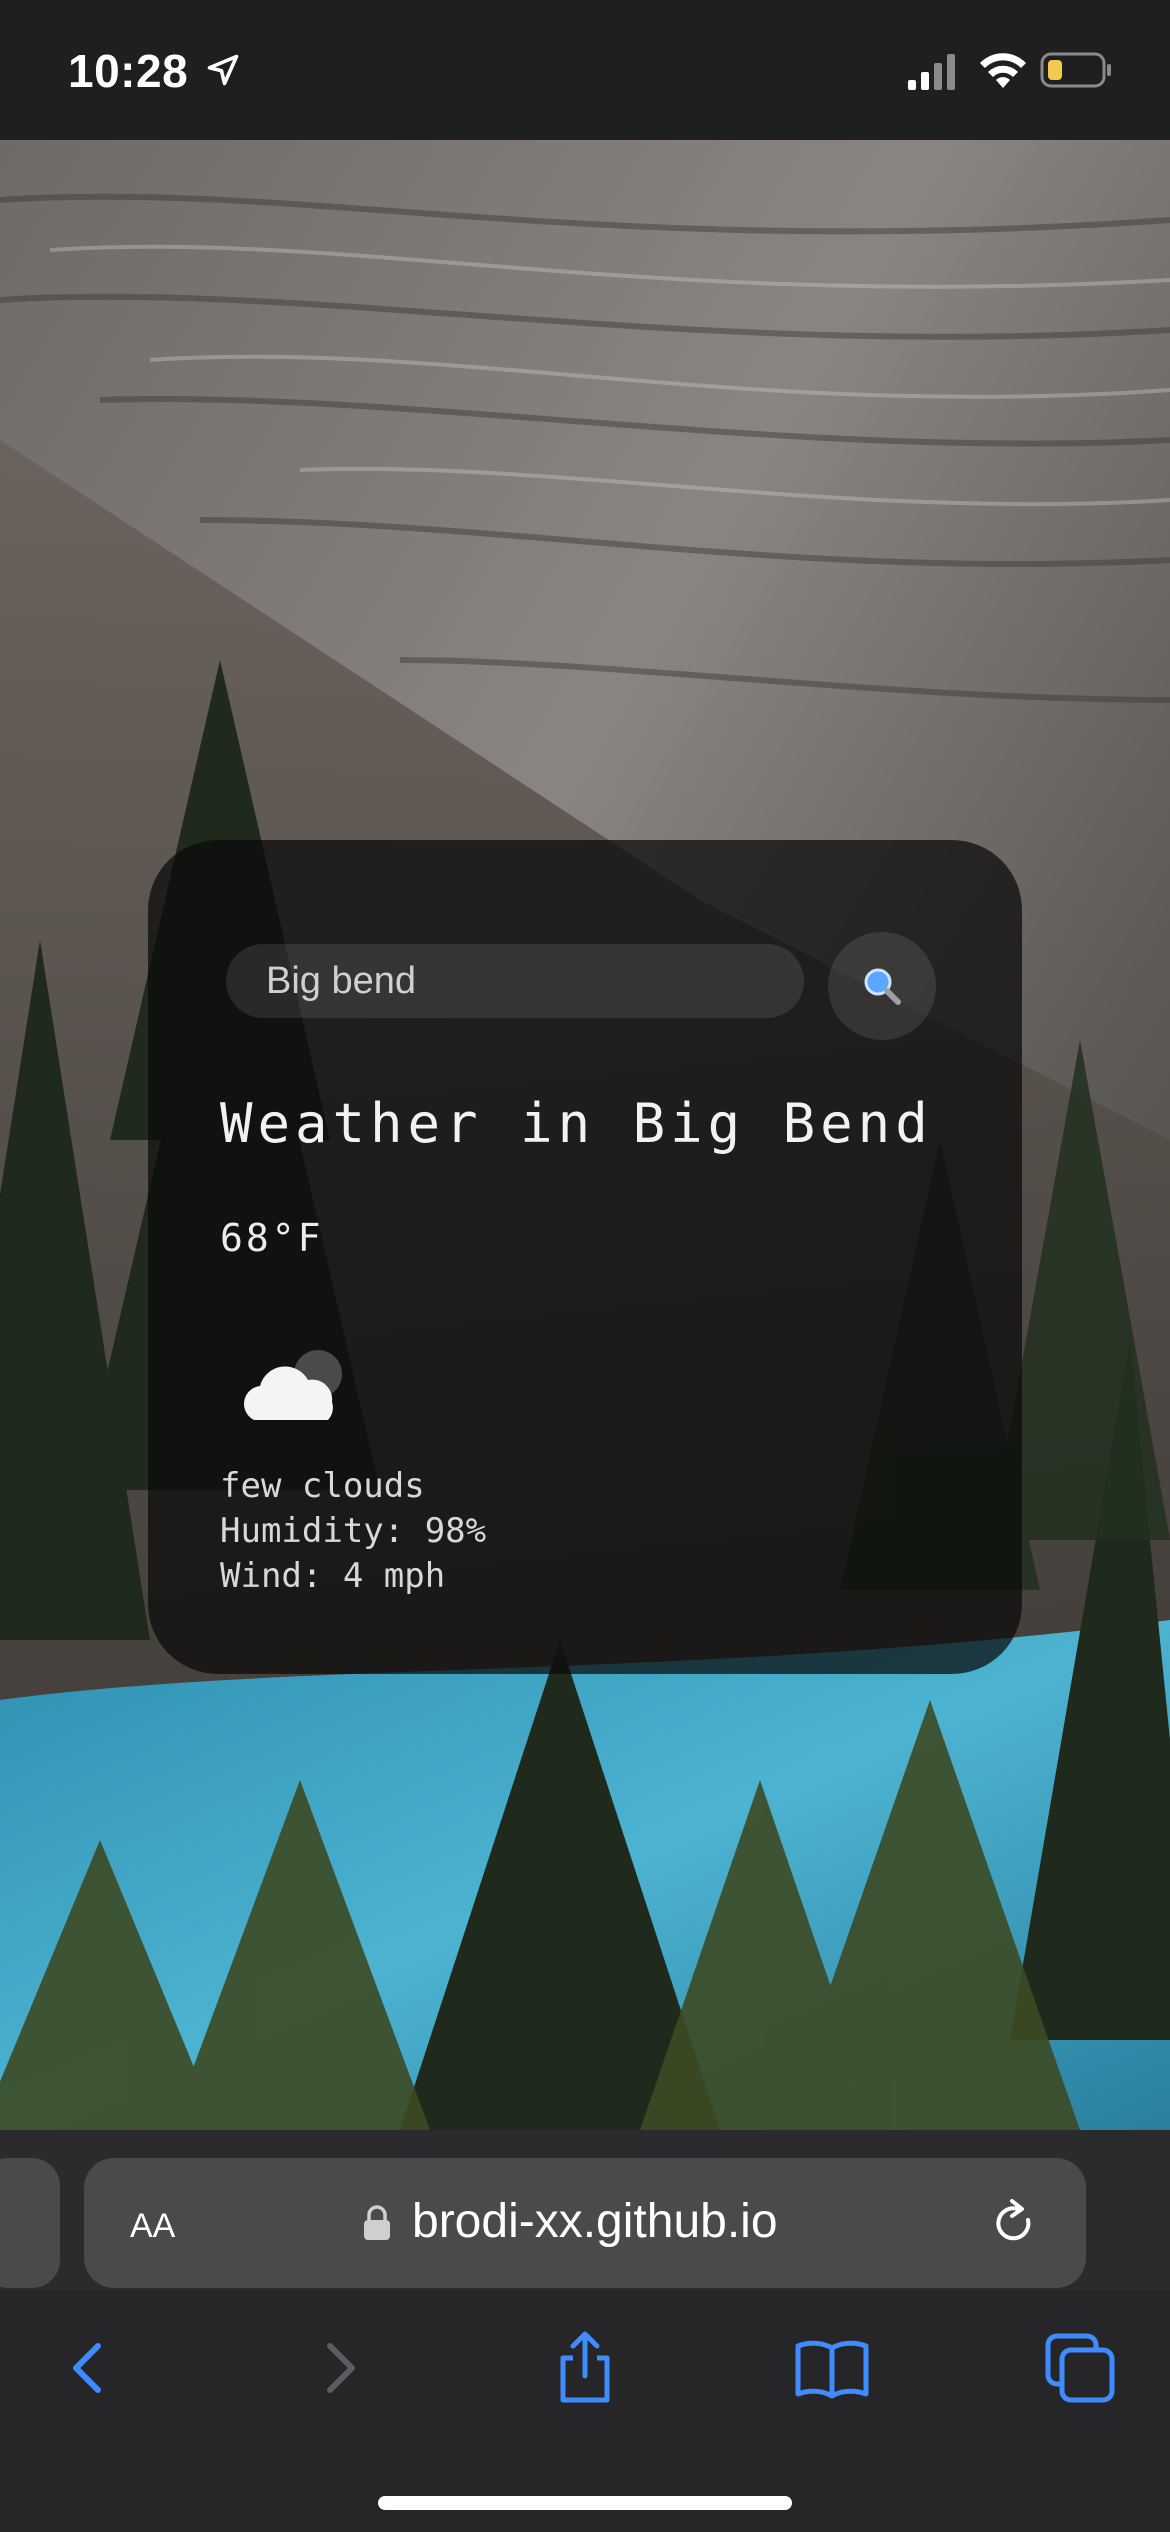 The height and width of the screenshot is (2532, 1170). I want to click on battery-low-icon, so click(1075, 70).